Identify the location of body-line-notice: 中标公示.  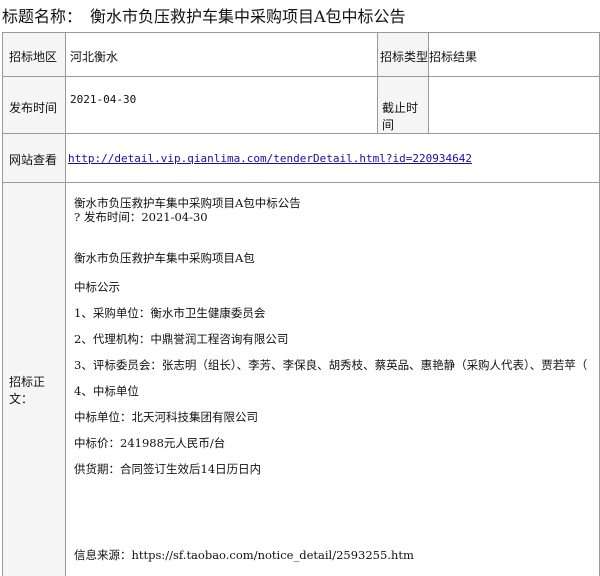
(97, 287).